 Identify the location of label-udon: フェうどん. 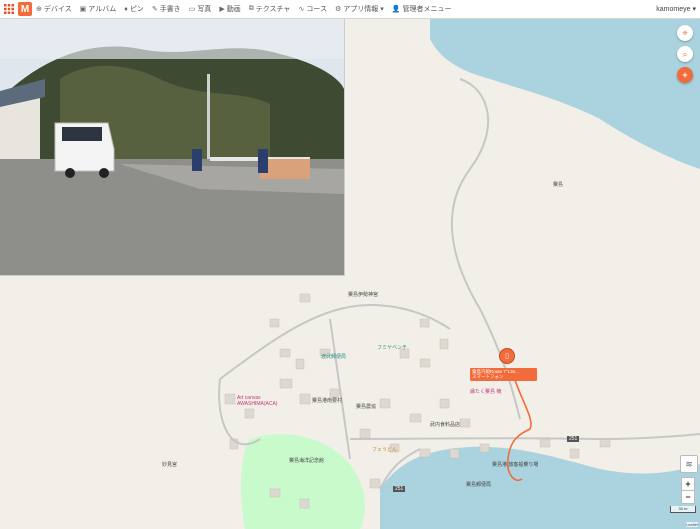
(385, 450).